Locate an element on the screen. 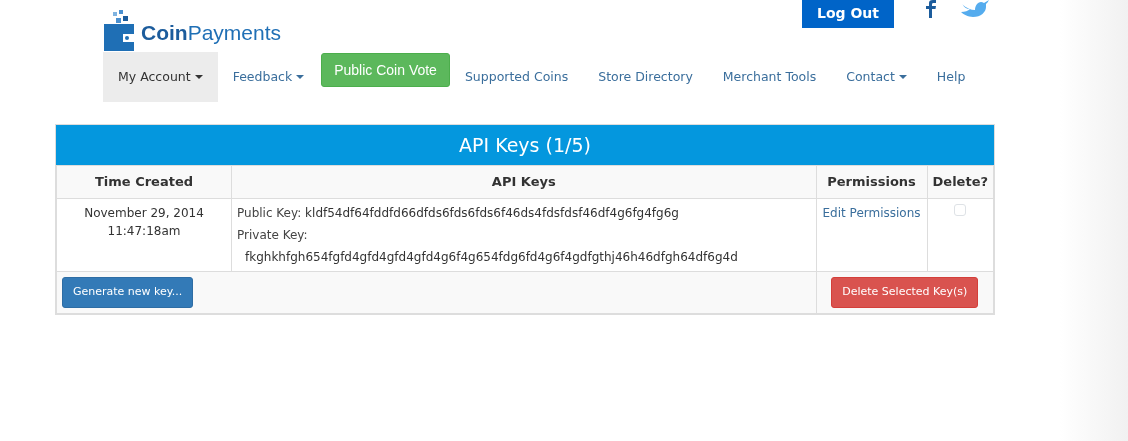 The height and width of the screenshot is (441, 1128). column-header: Delete? is located at coordinates (960, 182).